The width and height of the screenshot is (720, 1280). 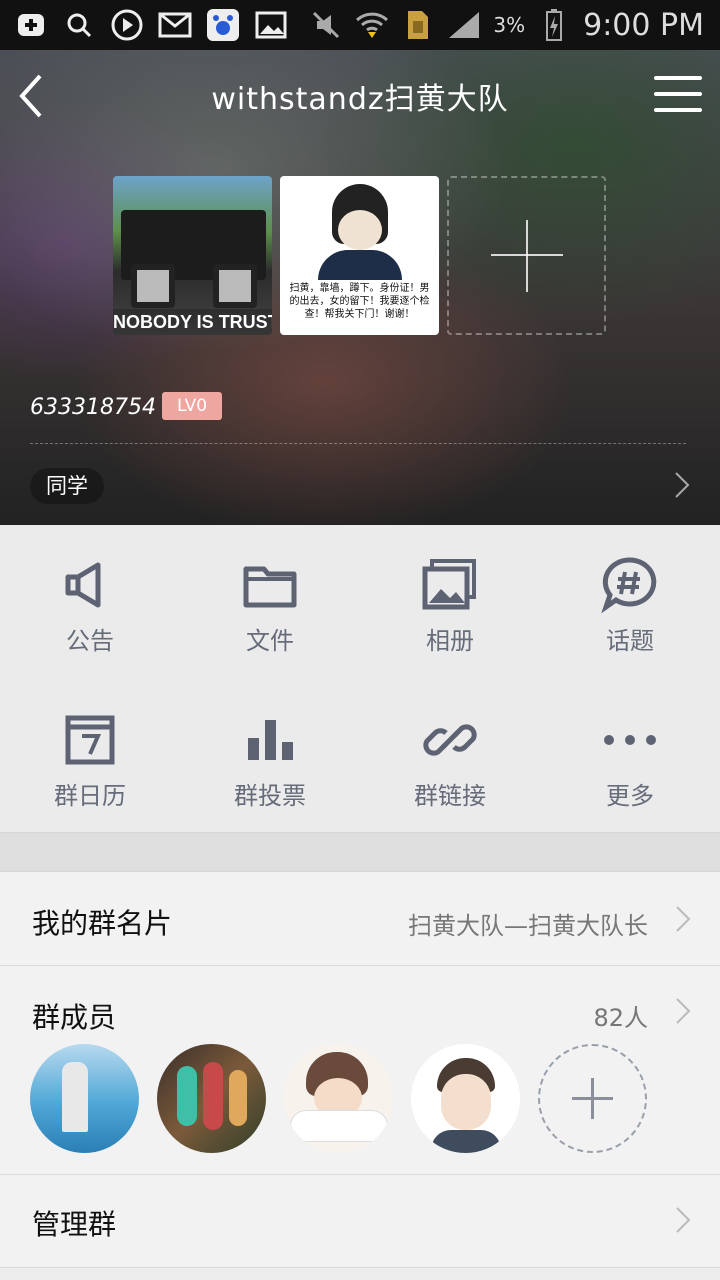 What do you see at coordinates (360, 265) in the screenshot?
I see `meme-uniform` at bounding box center [360, 265].